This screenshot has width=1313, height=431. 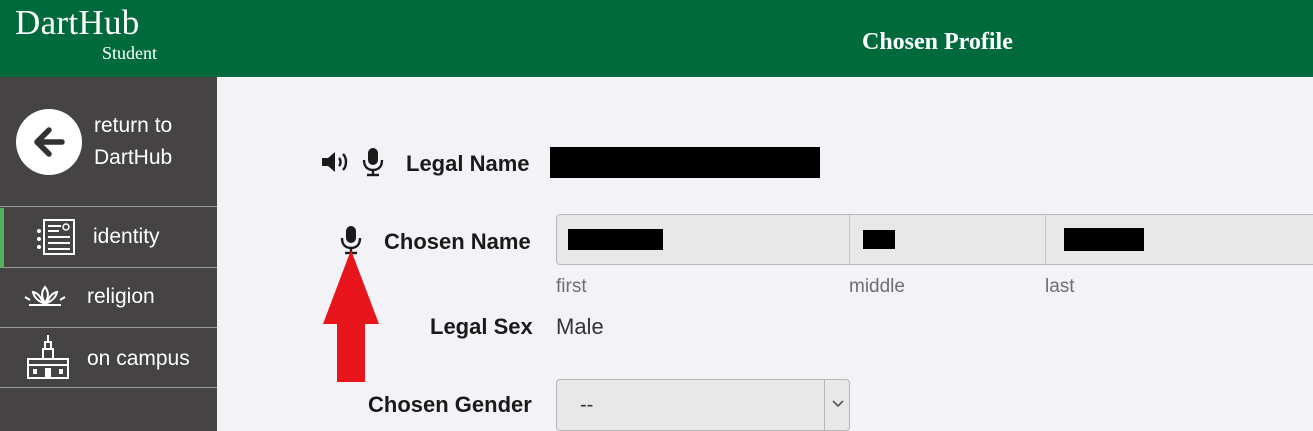 I want to click on legal-name-label: Legal Name, so click(x=468, y=163).